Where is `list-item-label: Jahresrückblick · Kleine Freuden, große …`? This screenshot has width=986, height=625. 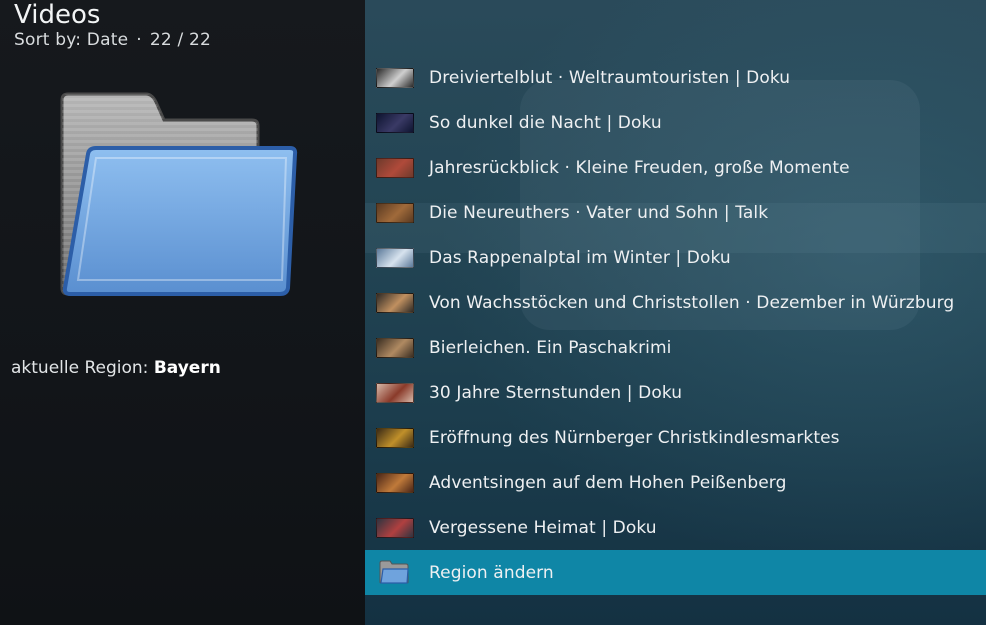 list-item-label: Jahresrückblick · Kleine Freuden, große … is located at coordinates (639, 167).